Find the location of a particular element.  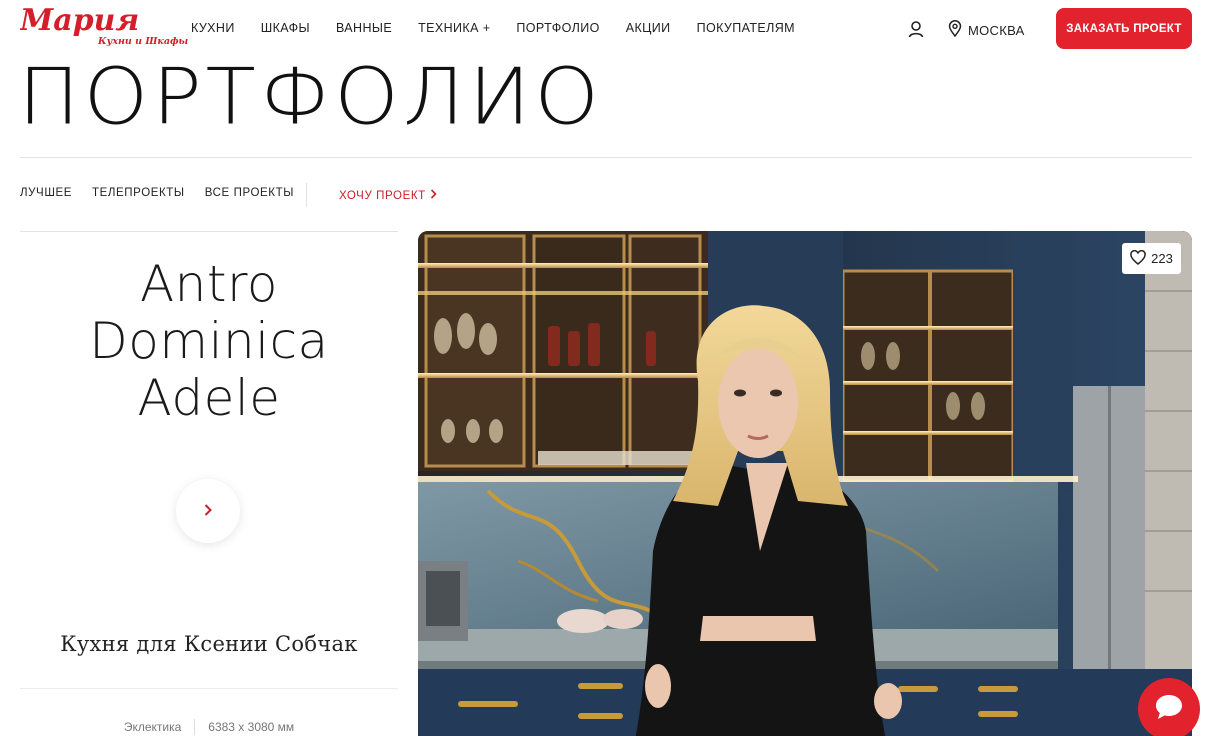

likes-button: 223 is located at coordinates (1151, 258).